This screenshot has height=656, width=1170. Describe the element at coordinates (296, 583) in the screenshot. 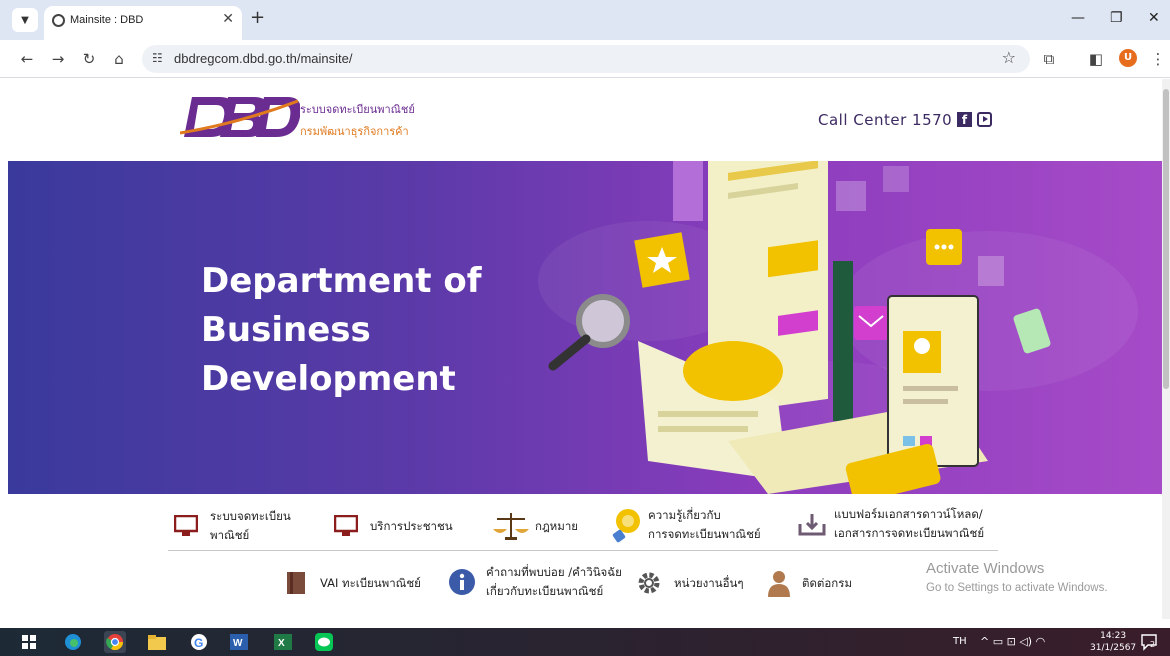

I see `book-icon` at that location.